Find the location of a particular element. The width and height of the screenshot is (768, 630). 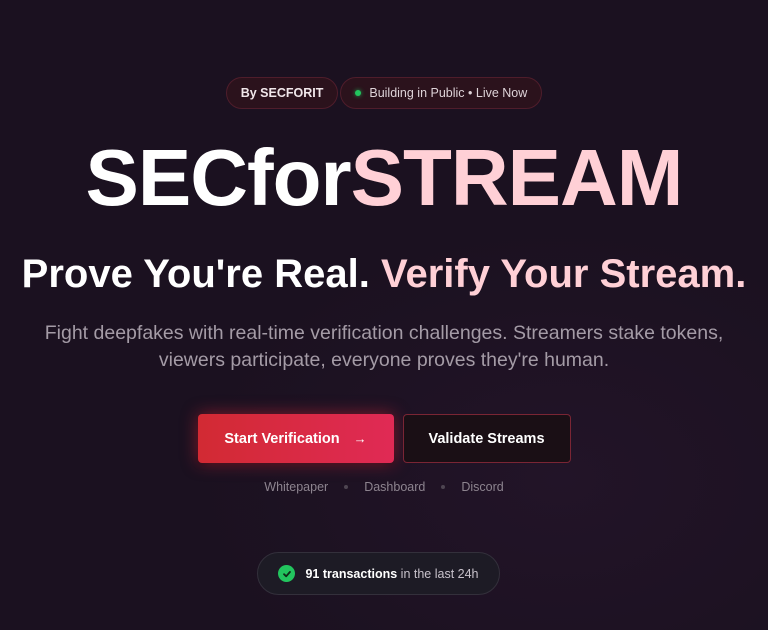

start-verification-button: Start Verification → is located at coordinates (295, 438).